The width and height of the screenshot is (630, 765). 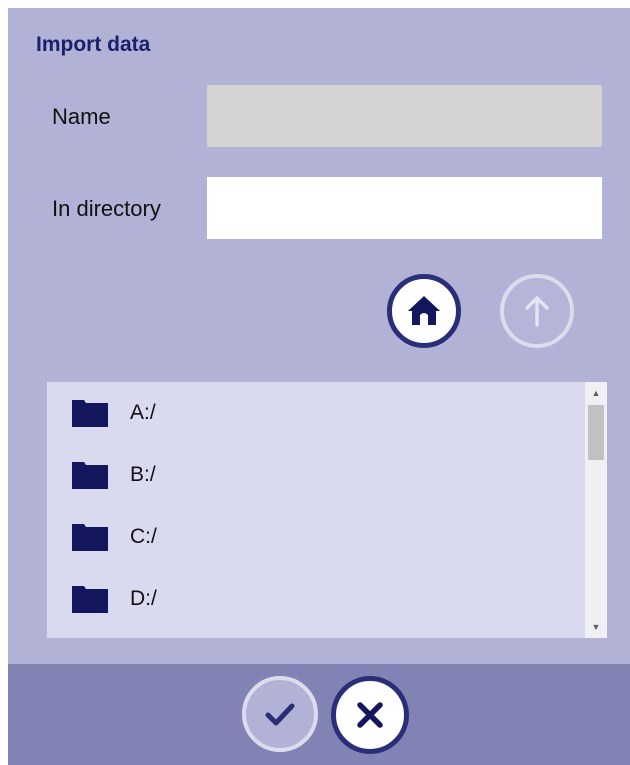 What do you see at coordinates (143, 412) in the screenshot?
I see `list-item-label: A:/` at bounding box center [143, 412].